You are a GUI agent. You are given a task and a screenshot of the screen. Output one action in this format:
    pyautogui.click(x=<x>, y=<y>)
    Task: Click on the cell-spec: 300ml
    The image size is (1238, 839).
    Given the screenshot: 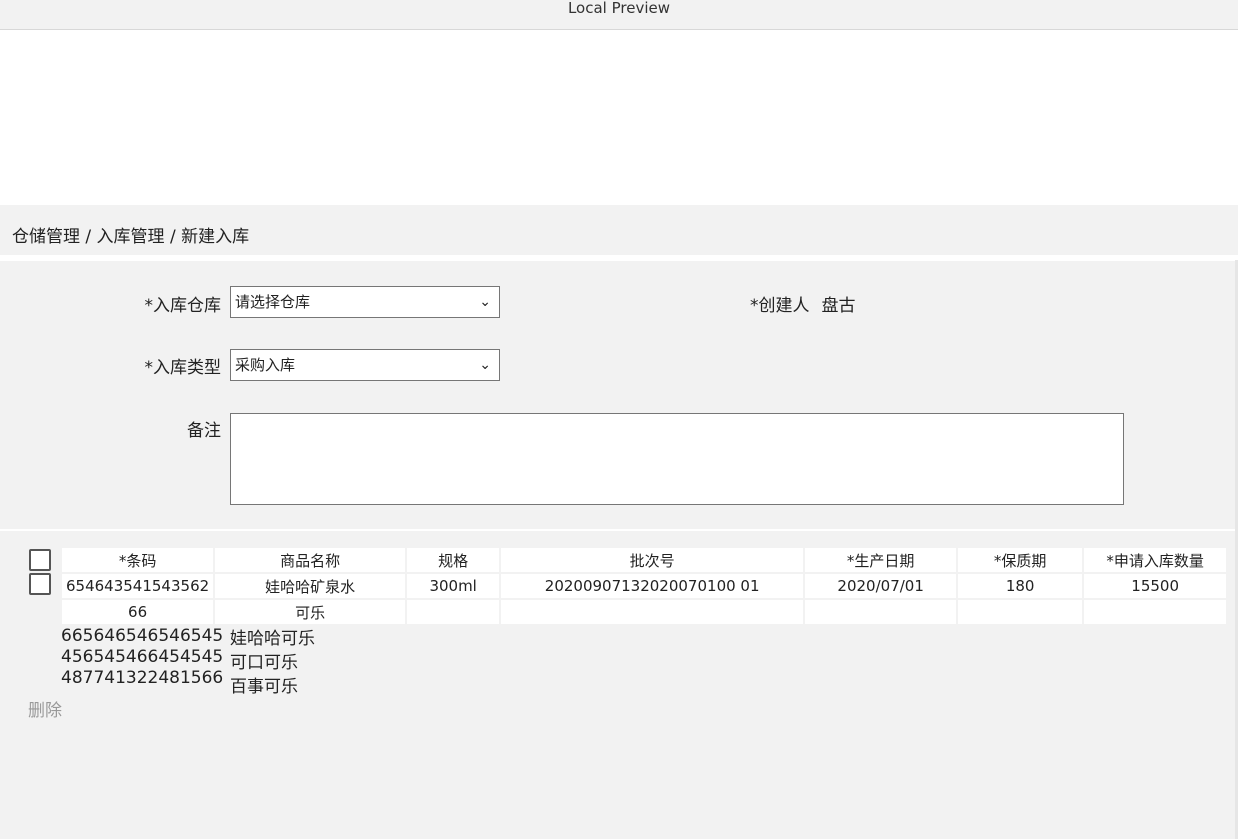 What is the action you would take?
    pyautogui.click(x=453, y=586)
    